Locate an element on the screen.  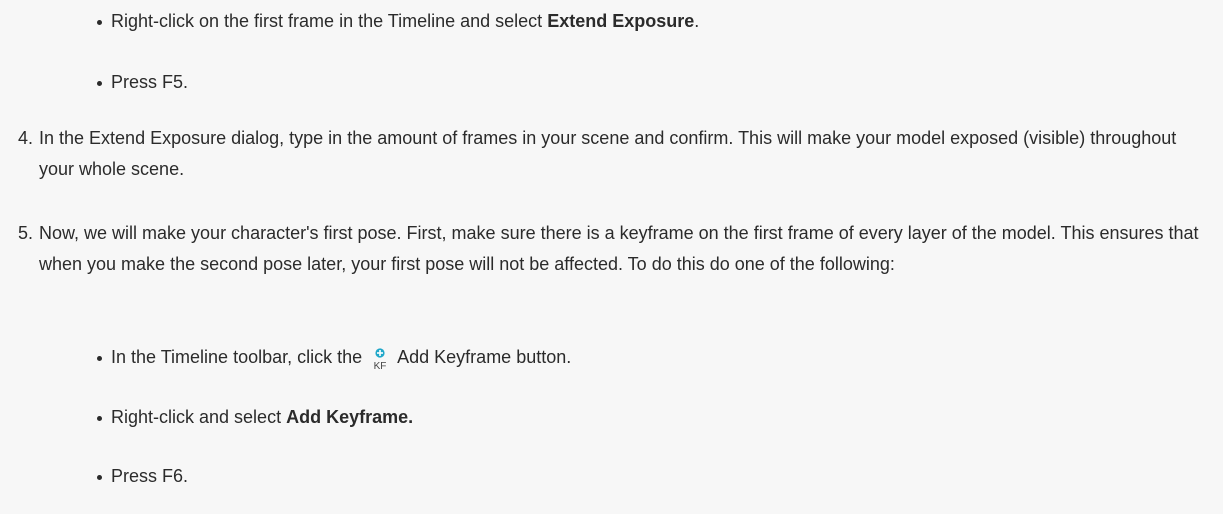
bullet-text: Press F5. is located at coordinates (150, 82).